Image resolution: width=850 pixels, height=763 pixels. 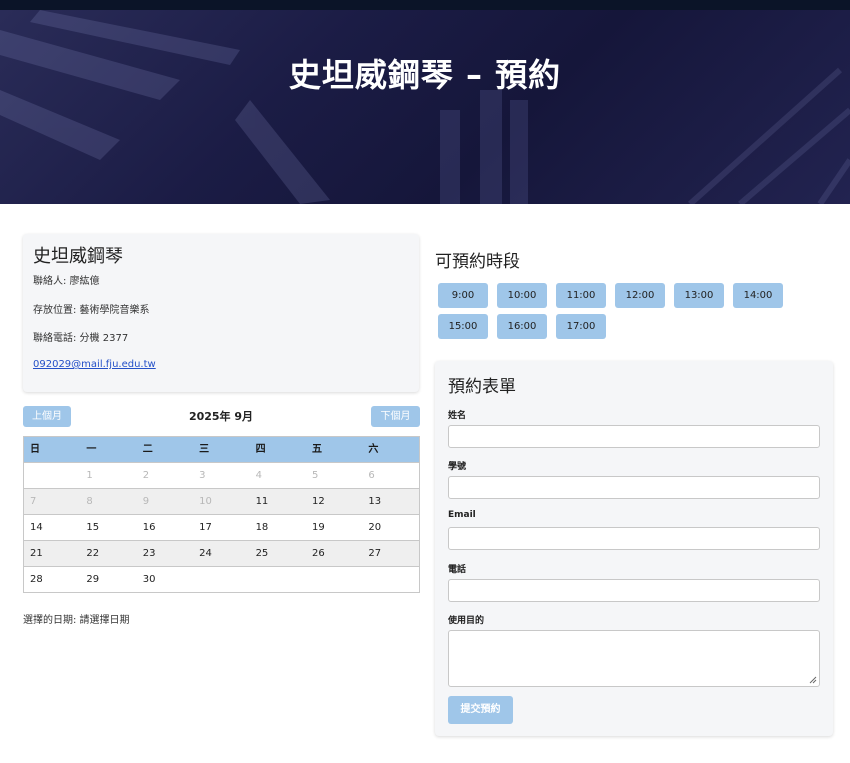 I want to click on storage-location: 存放位置: 藝術學院音樂系, so click(x=91, y=310).